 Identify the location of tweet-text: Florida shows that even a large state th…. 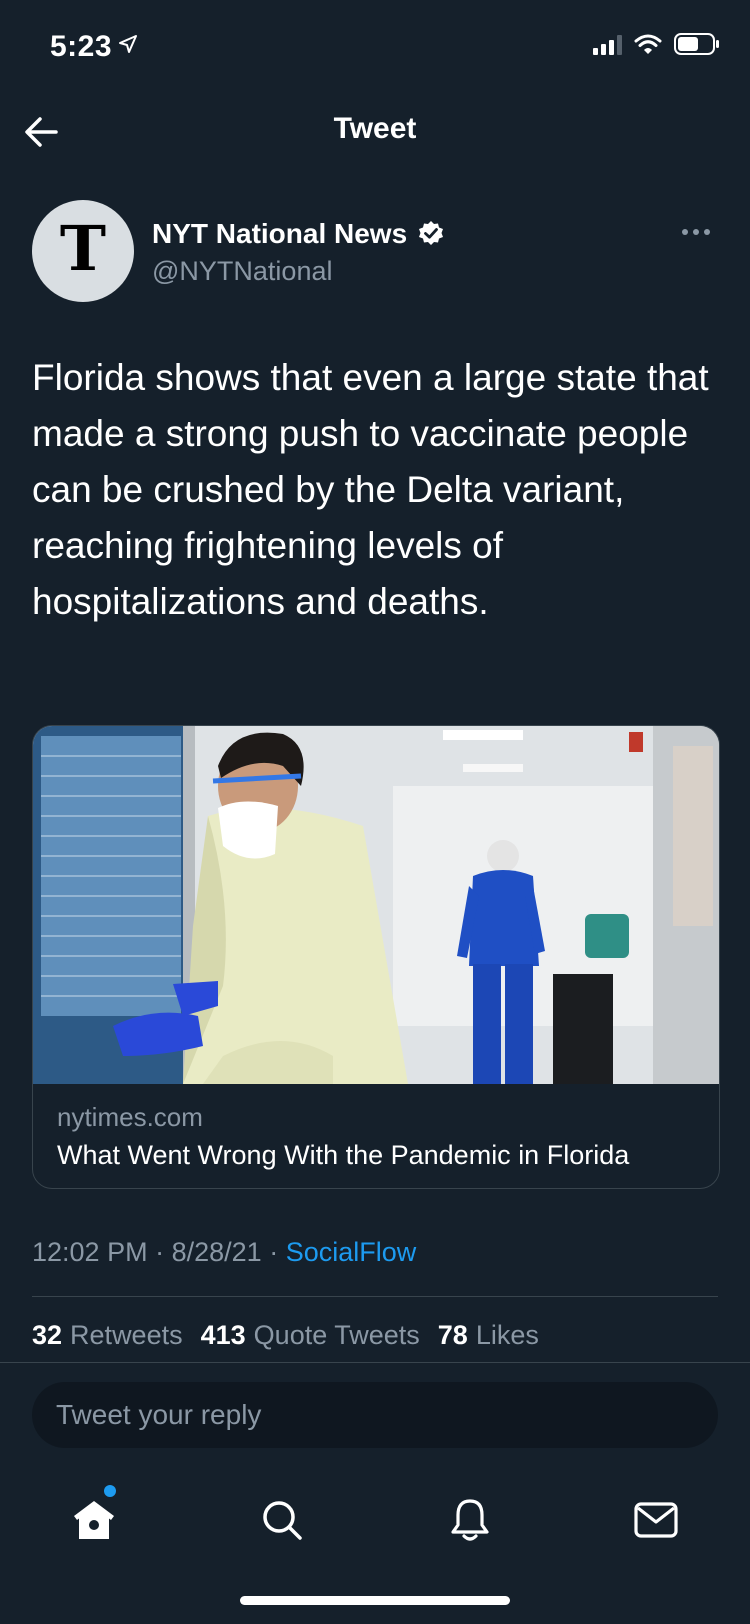
(370, 489).